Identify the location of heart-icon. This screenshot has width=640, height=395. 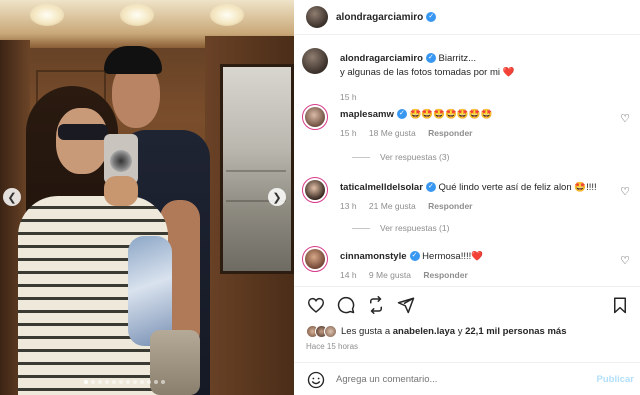
(316, 305).